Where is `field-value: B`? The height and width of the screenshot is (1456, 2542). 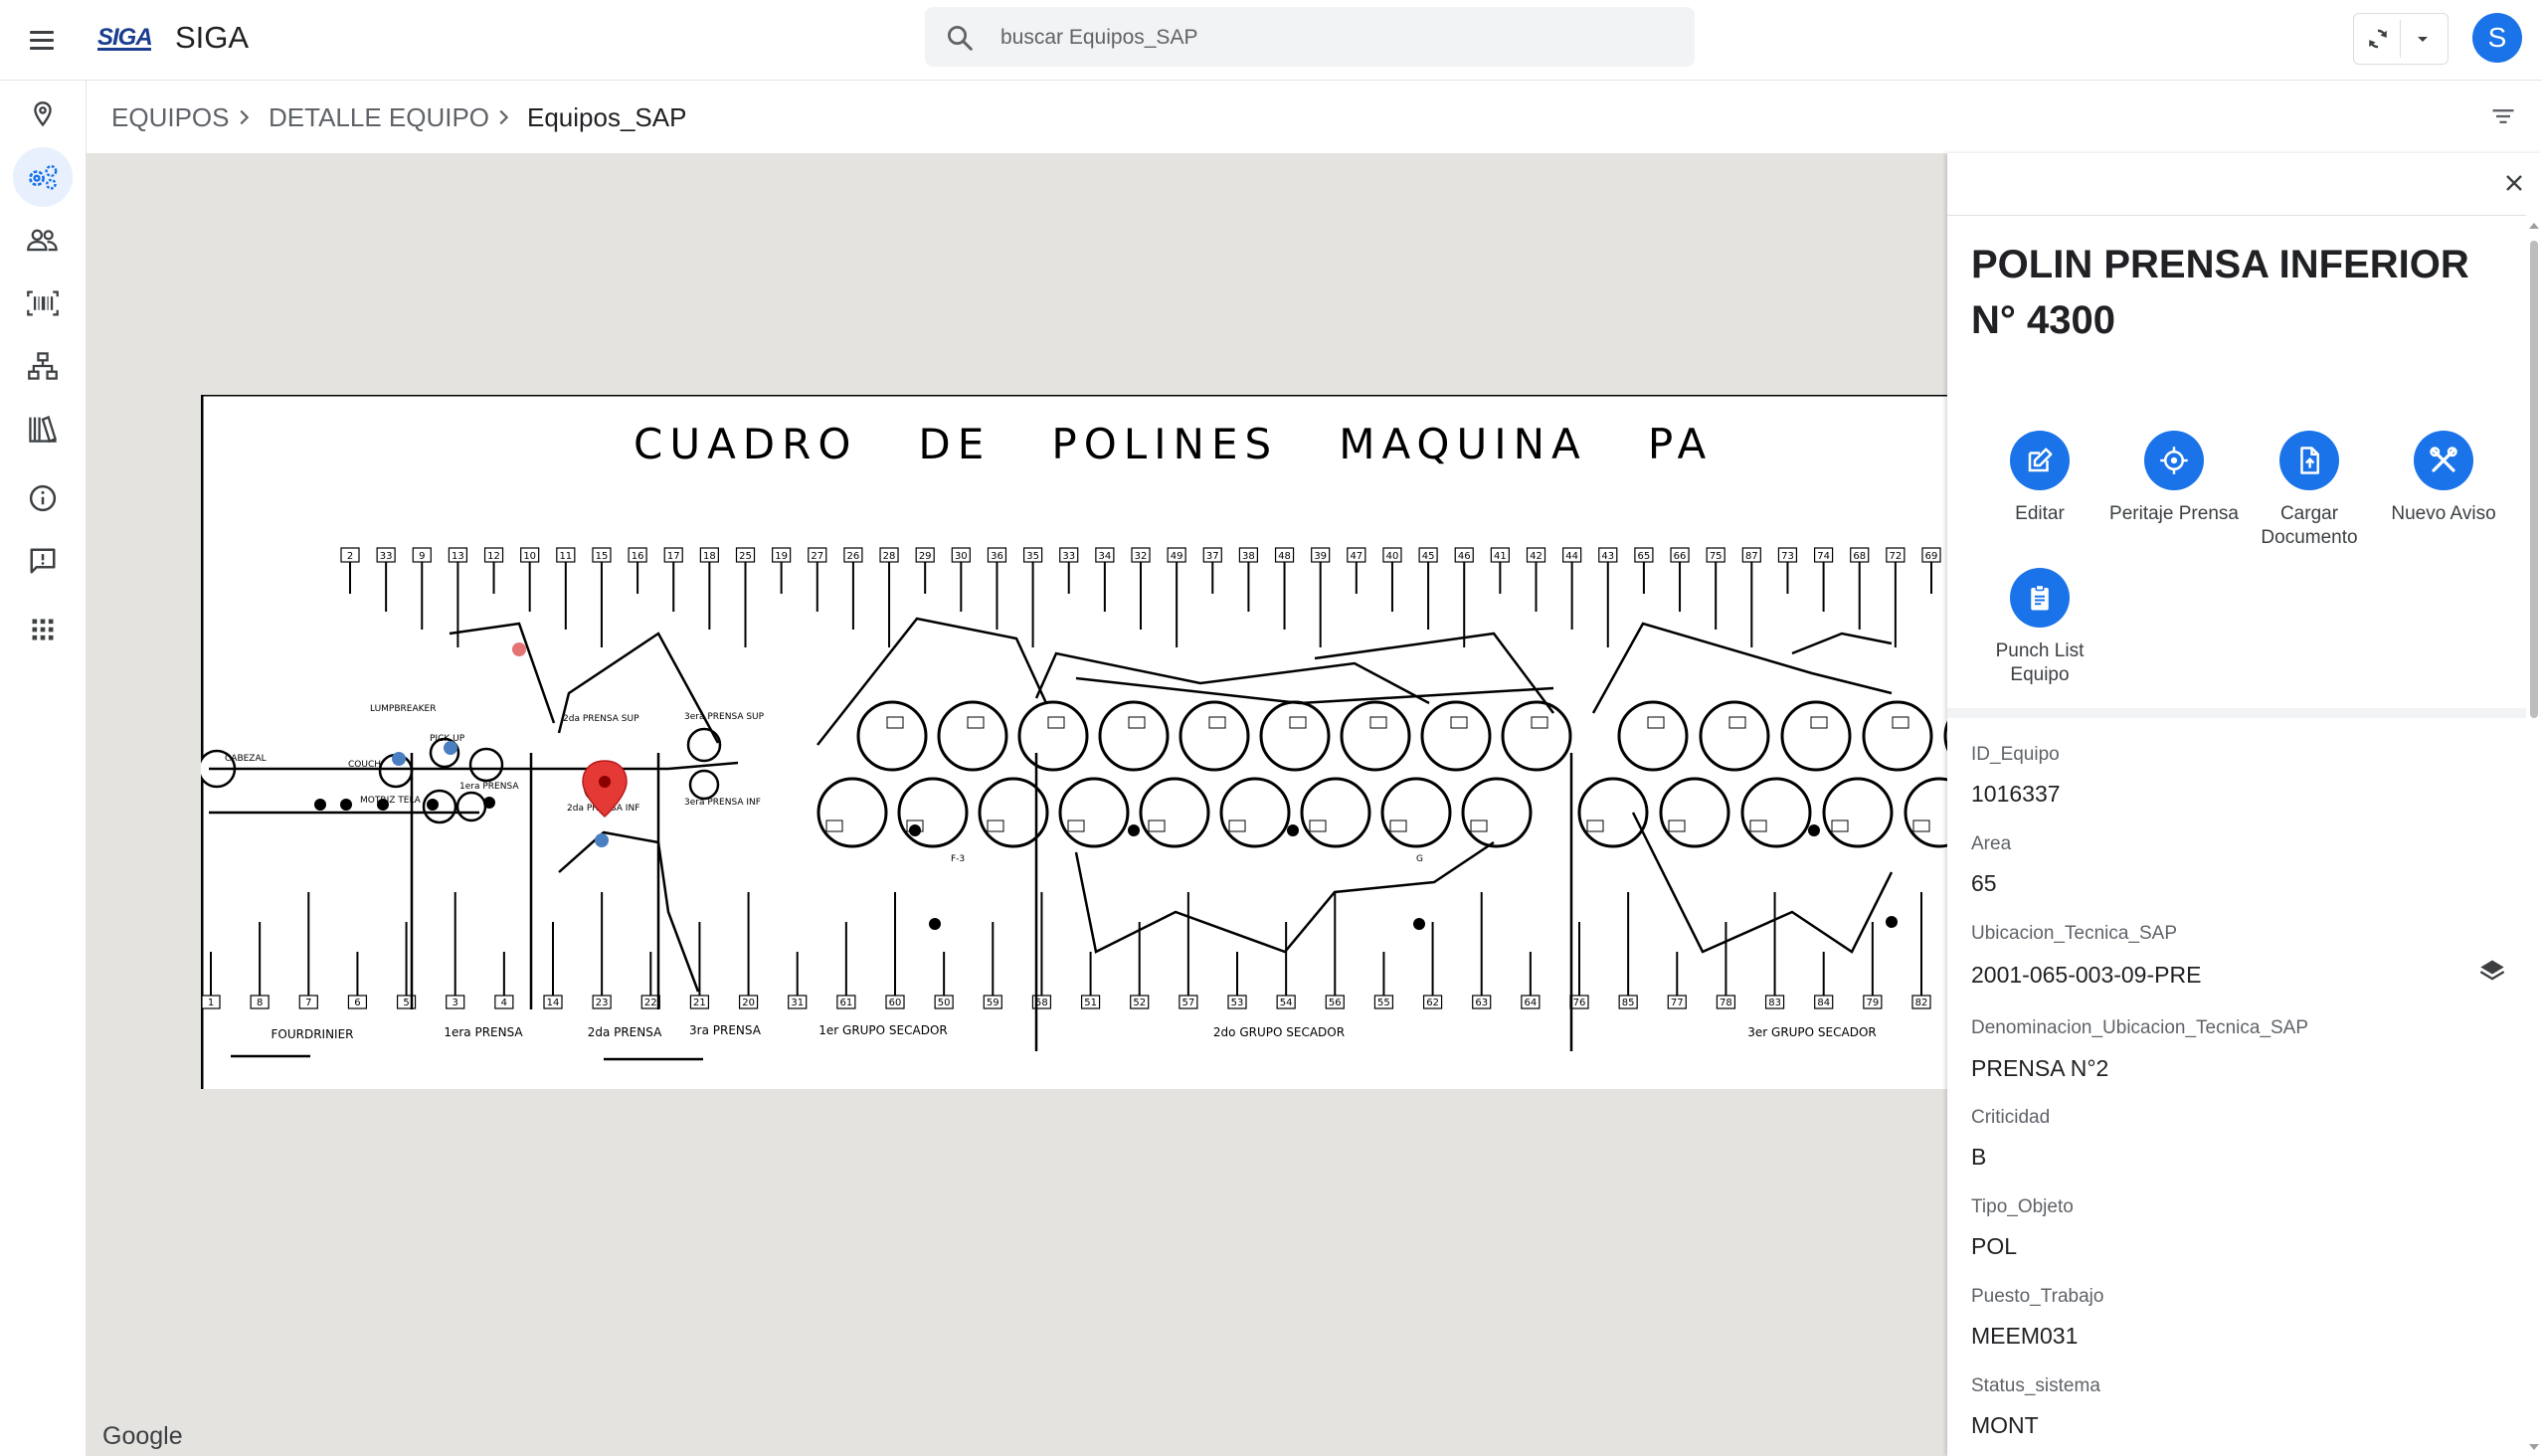 field-value: B is located at coordinates (1979, 1157).